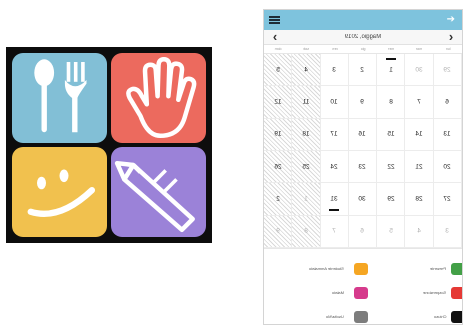 The height and width of the screenshot is (331, 472). I want to click on calendar-day-cell: 13, so click(447, 134).